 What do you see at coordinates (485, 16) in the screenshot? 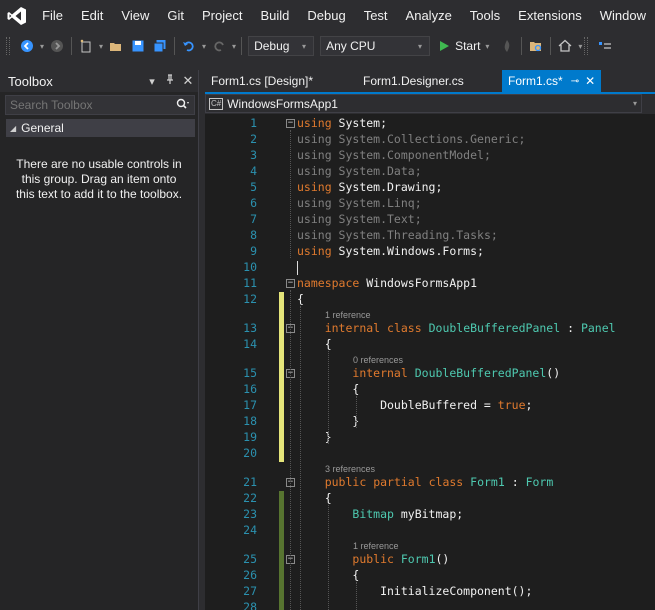
I see `menu-tools: Tools` at bounding box center [485, 16].